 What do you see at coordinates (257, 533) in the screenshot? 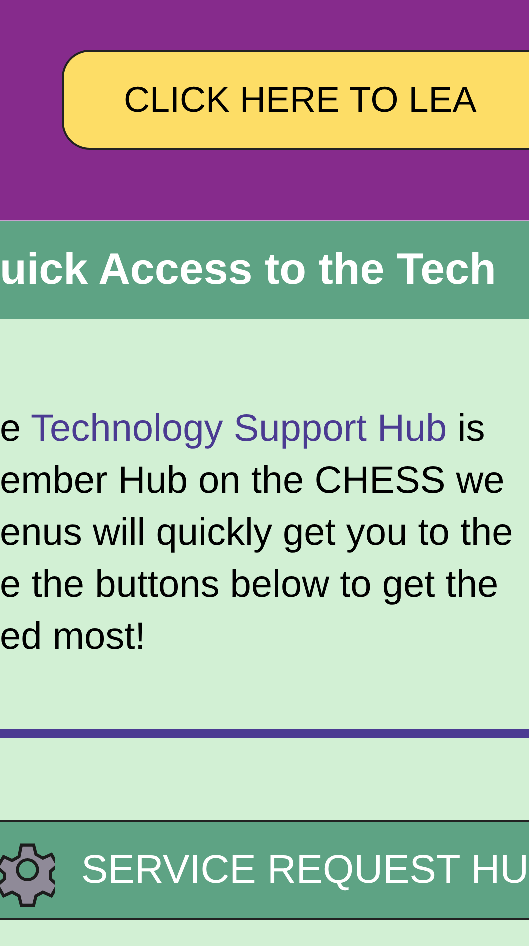
I see `paragraph-text: enus will quickly get you to the` at bounding box center [257, 533].